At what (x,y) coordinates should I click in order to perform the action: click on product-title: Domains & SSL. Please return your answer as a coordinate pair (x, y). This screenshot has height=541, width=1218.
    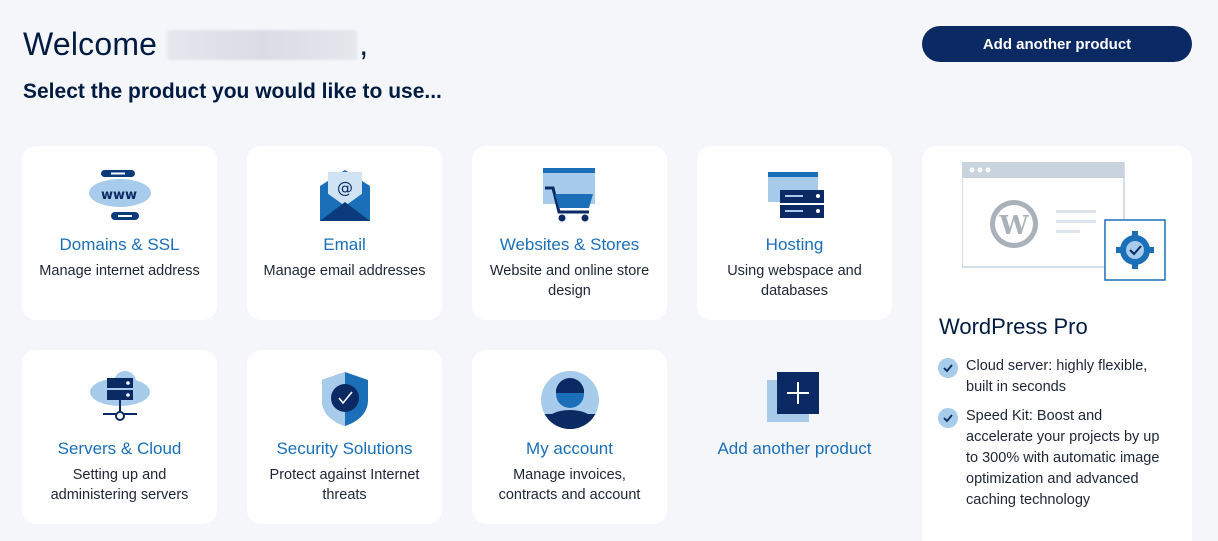
    Looking at the image, I should click on (119, 244).